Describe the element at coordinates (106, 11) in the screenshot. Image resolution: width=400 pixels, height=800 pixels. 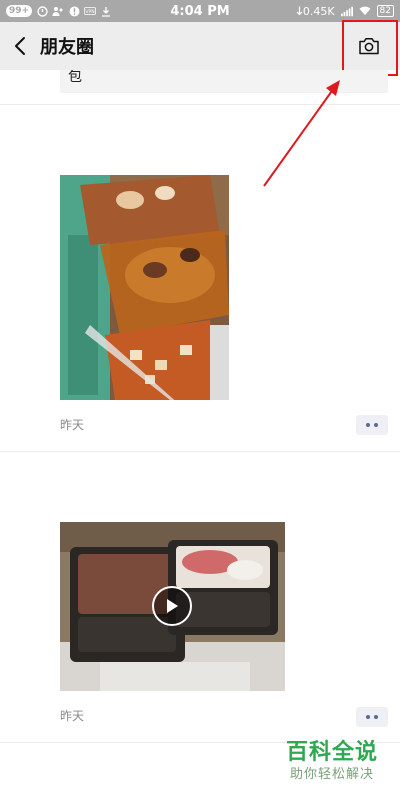
I see `download-icon` at that location.